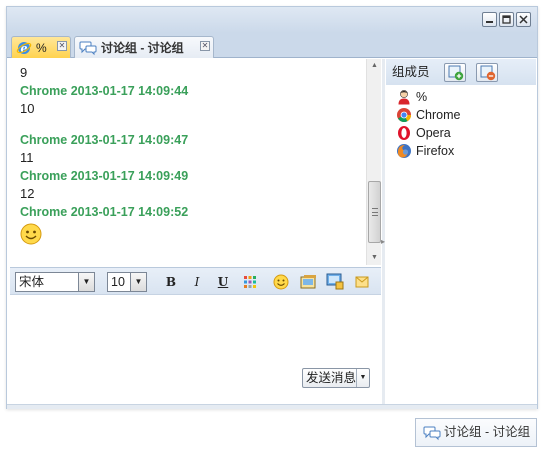  What do you see at coordinates (171, 282) in the screenshot?
I see `bold-button: B` at bounding box center [171, 282].